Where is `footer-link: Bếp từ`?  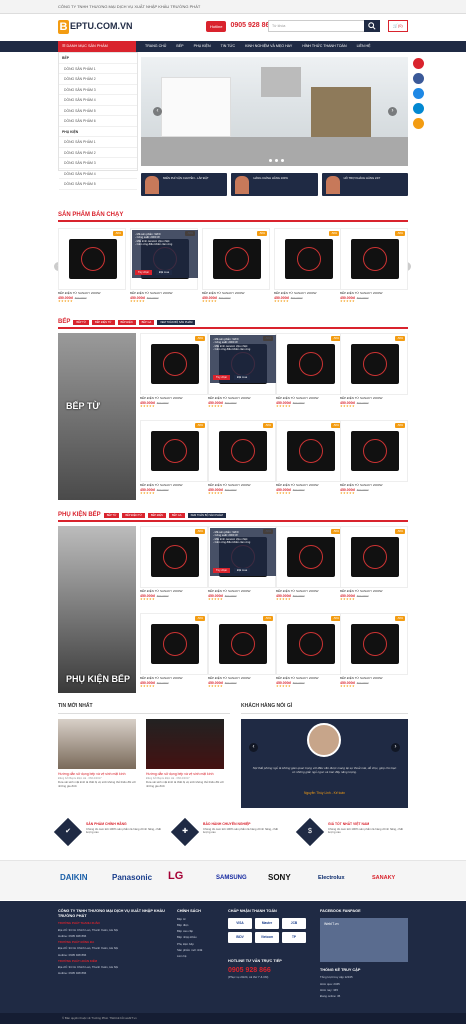
footer-link: Bếp từ is located at coordinates (199, 919).